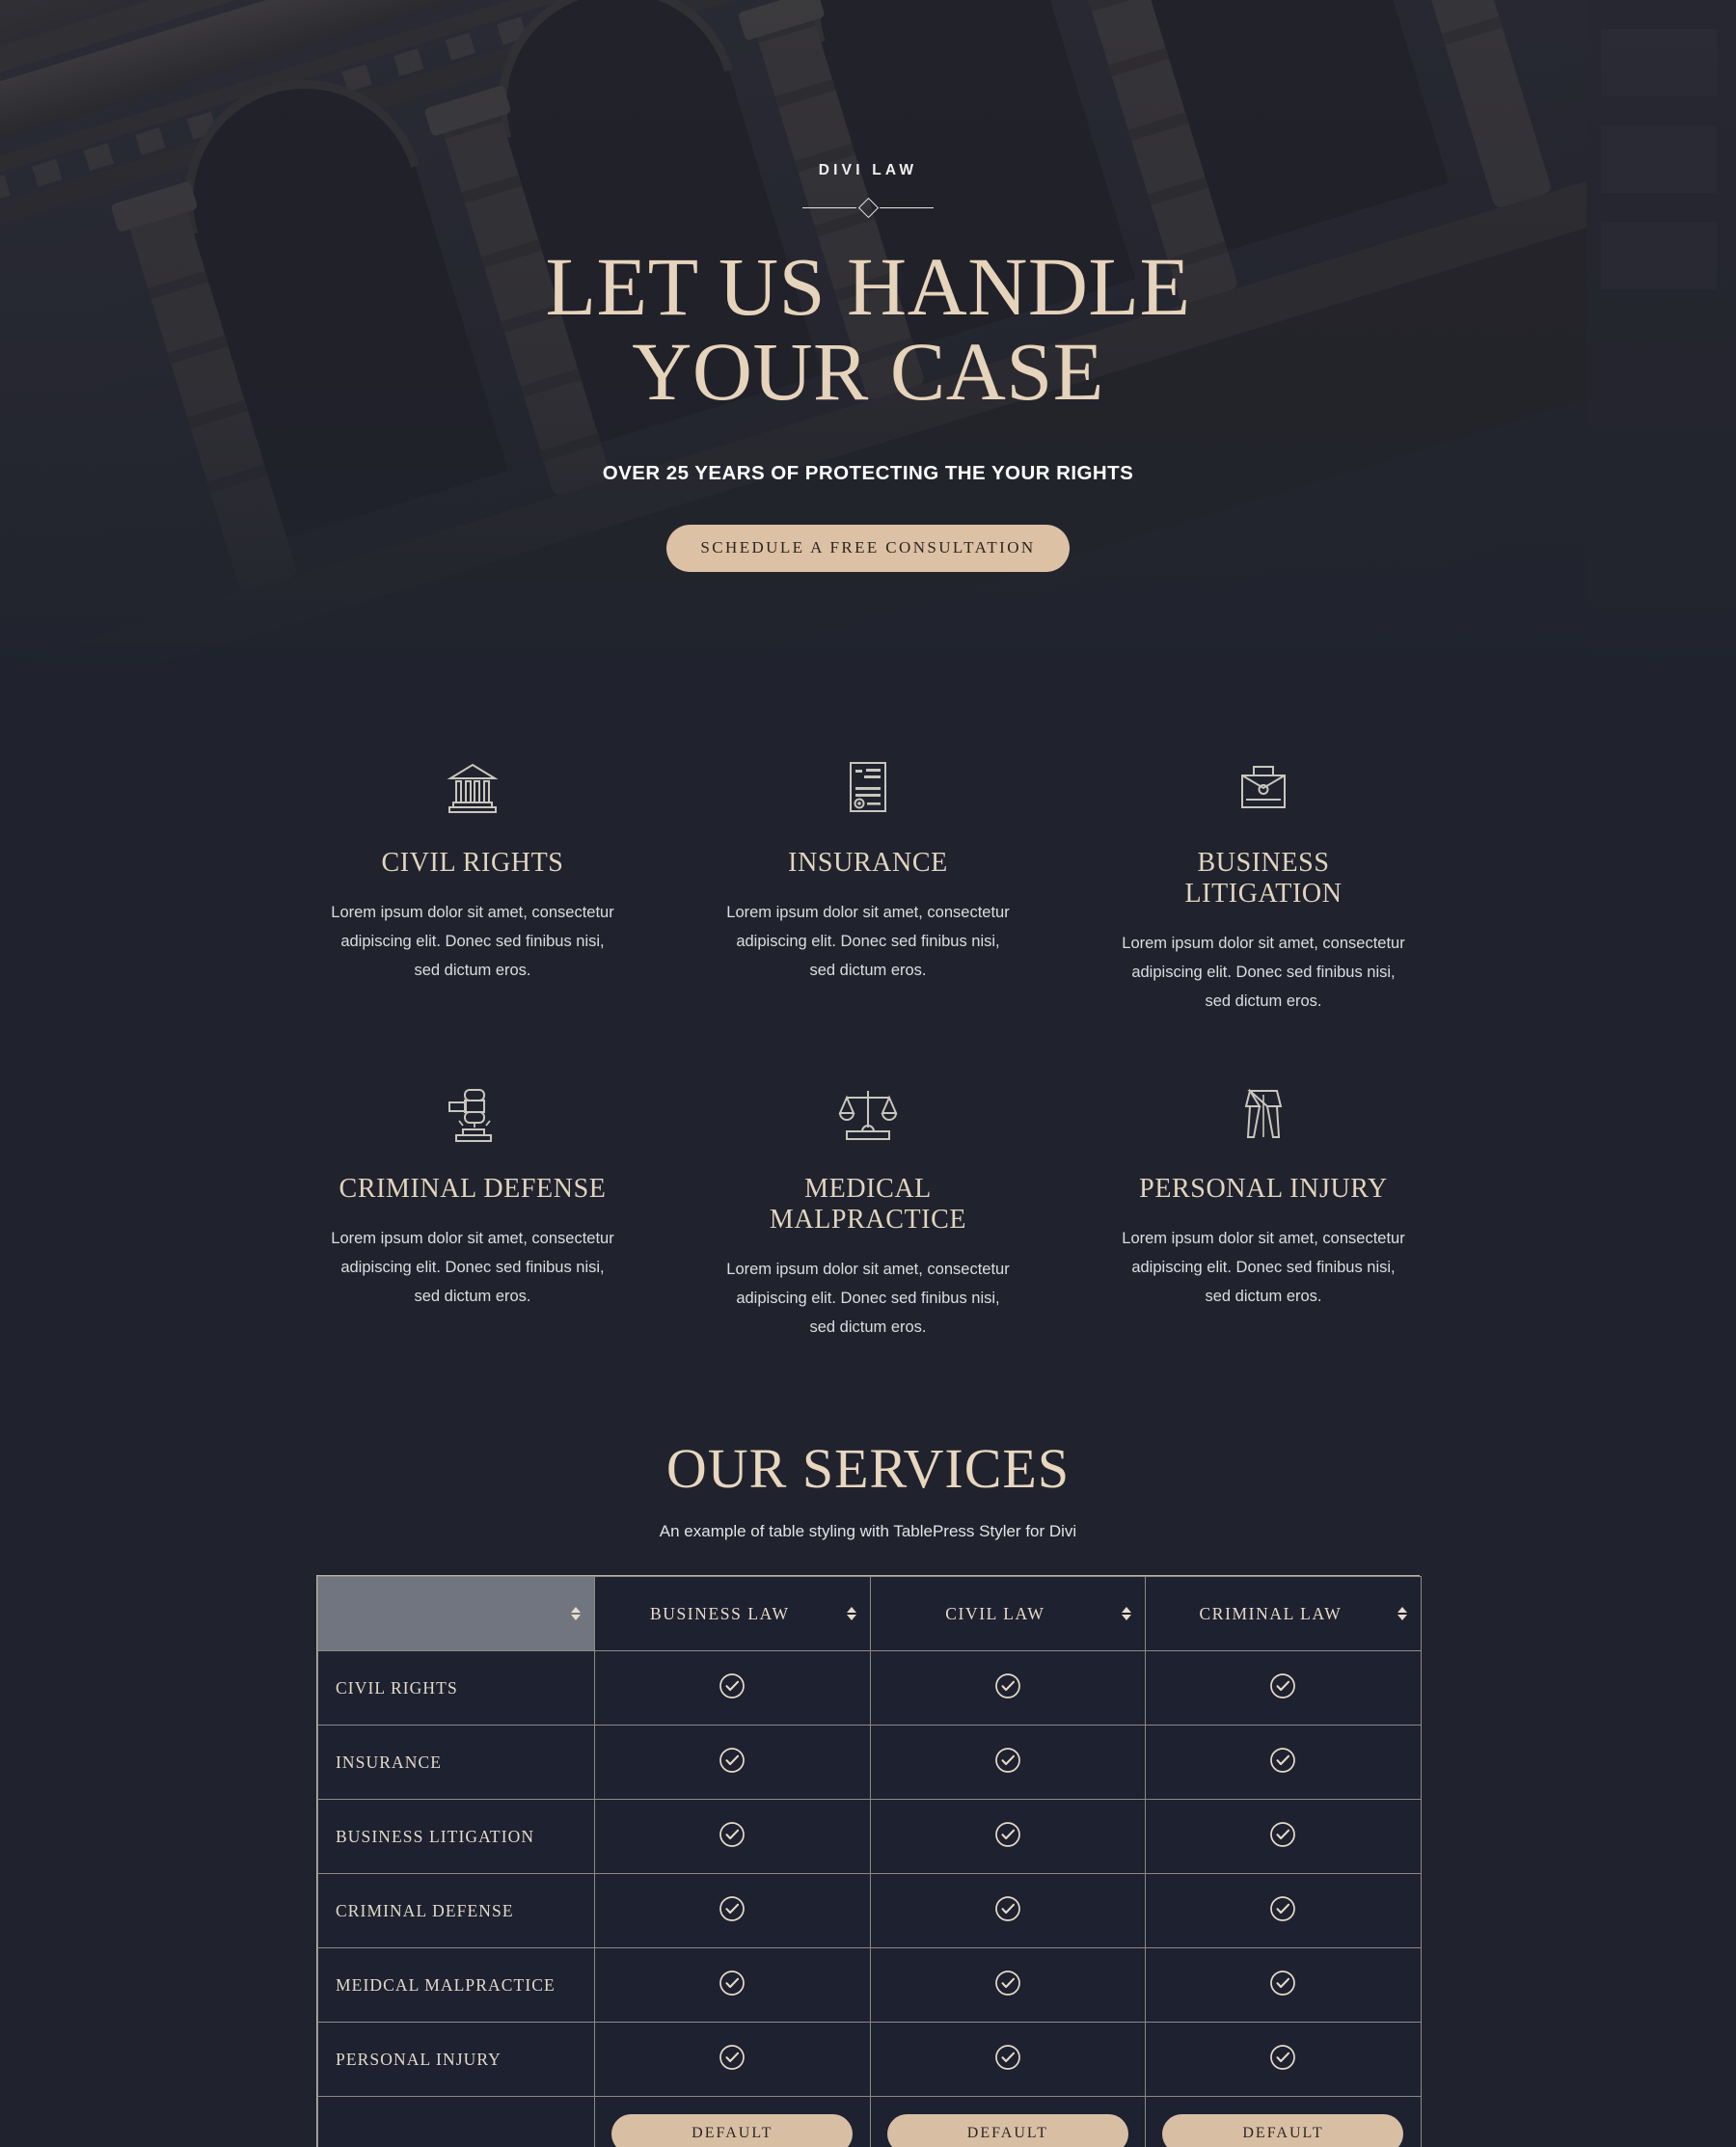 The image size is (1736, 2147). What do you see at coordinates (456, 1688) in the screenshot?
I see `table-row-label: CIVIL RIGHTS` at bounding box center [456, 1688].